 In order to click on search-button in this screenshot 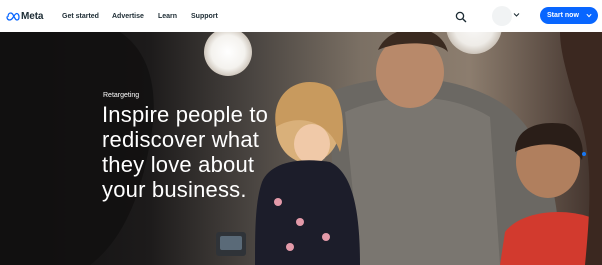, I will do `click(461, 16)`.